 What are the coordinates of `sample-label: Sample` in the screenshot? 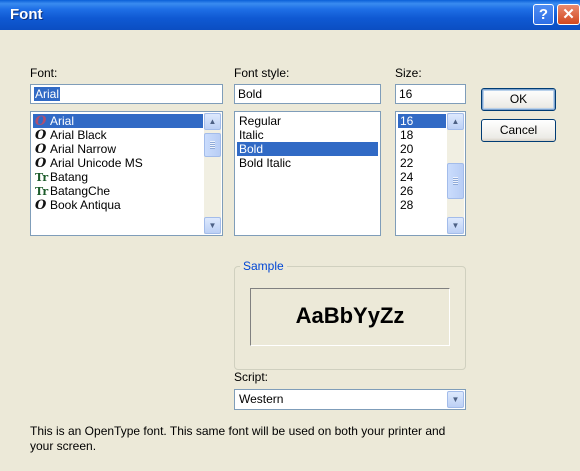 It's located at (263, 266).